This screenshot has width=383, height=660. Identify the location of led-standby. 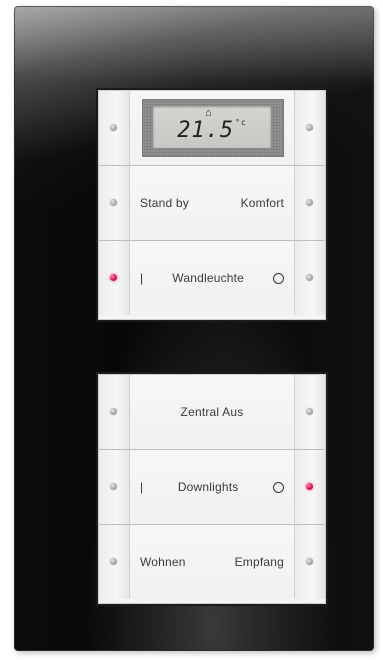
(113, 202).